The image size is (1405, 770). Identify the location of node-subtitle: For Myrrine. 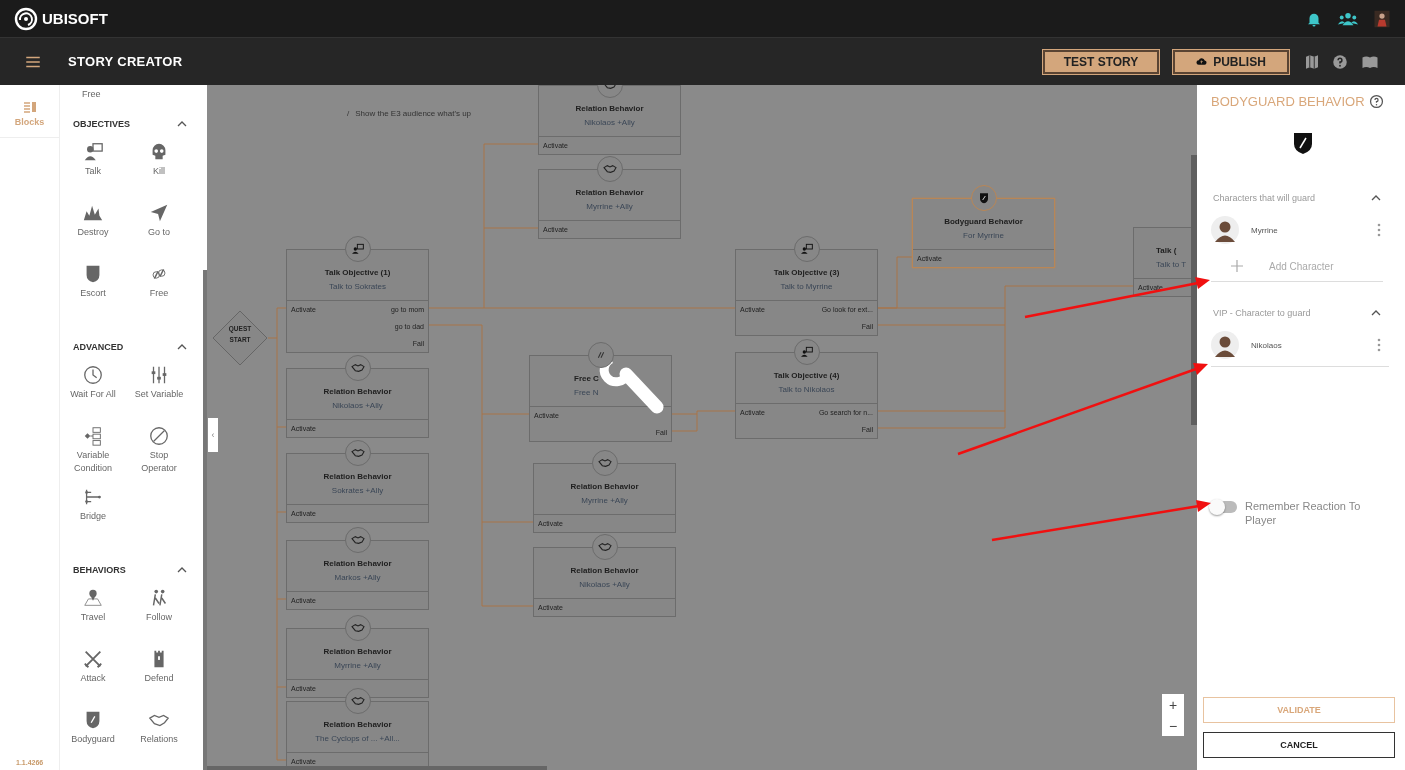
(983, 235).